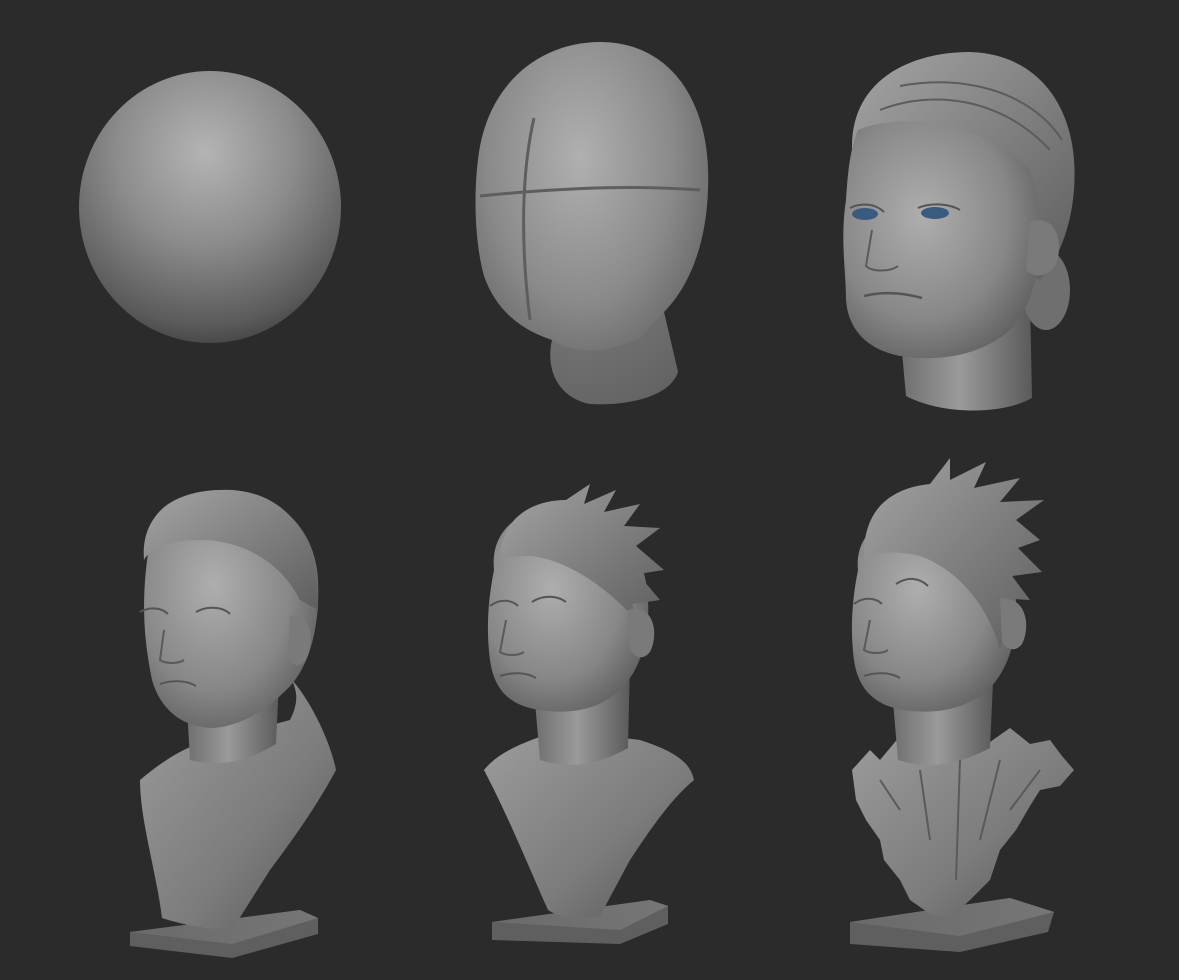 The height and width of the screenshot is (980, 1179). What do you see at coordinates (233, 723) in the screenshot?
I see `stage-bust-slick-hair` at bounding box center [233, 723].